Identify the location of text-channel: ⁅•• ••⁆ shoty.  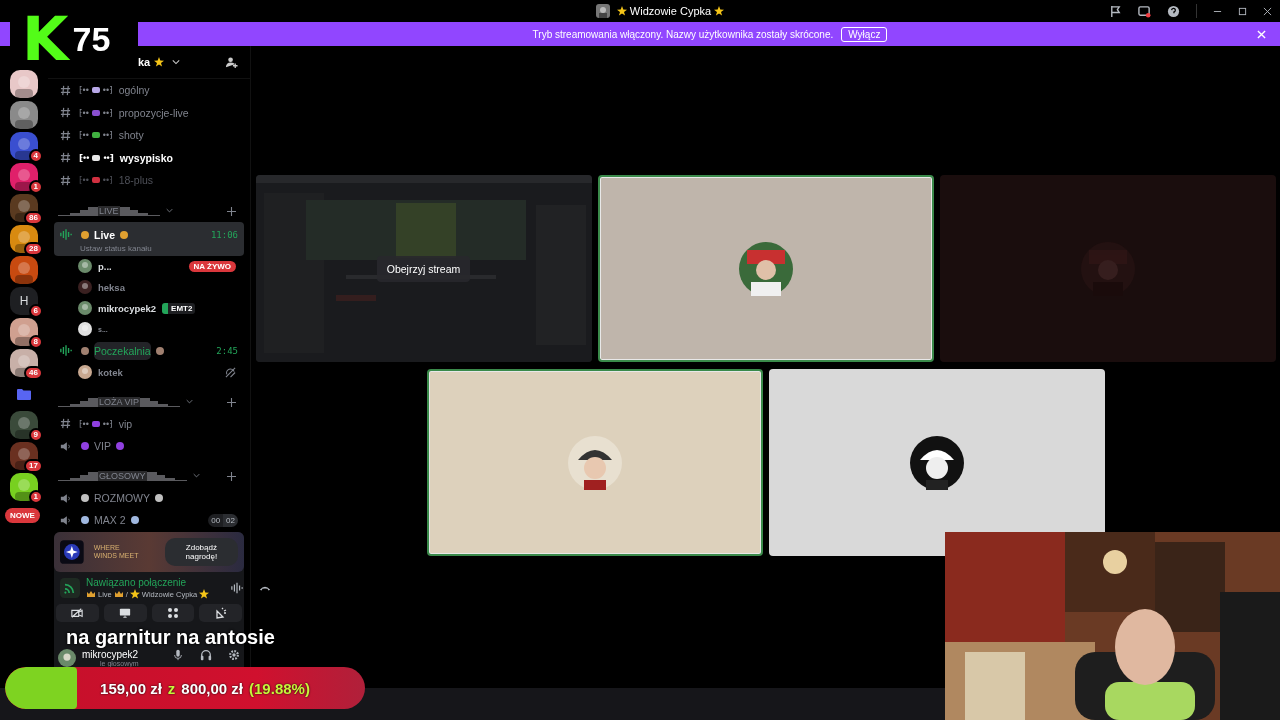
(111, 135).